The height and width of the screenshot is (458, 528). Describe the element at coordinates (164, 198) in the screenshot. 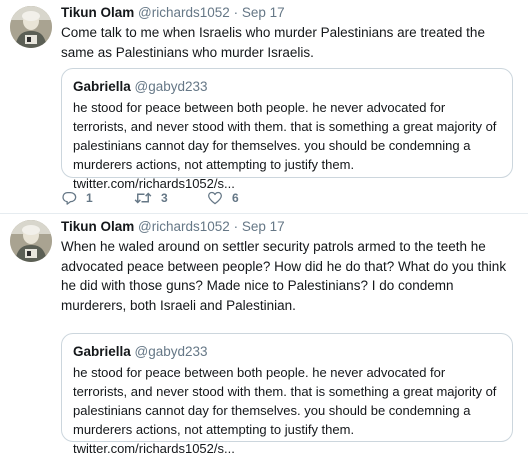

I see `retweet-count: 3` at that location.